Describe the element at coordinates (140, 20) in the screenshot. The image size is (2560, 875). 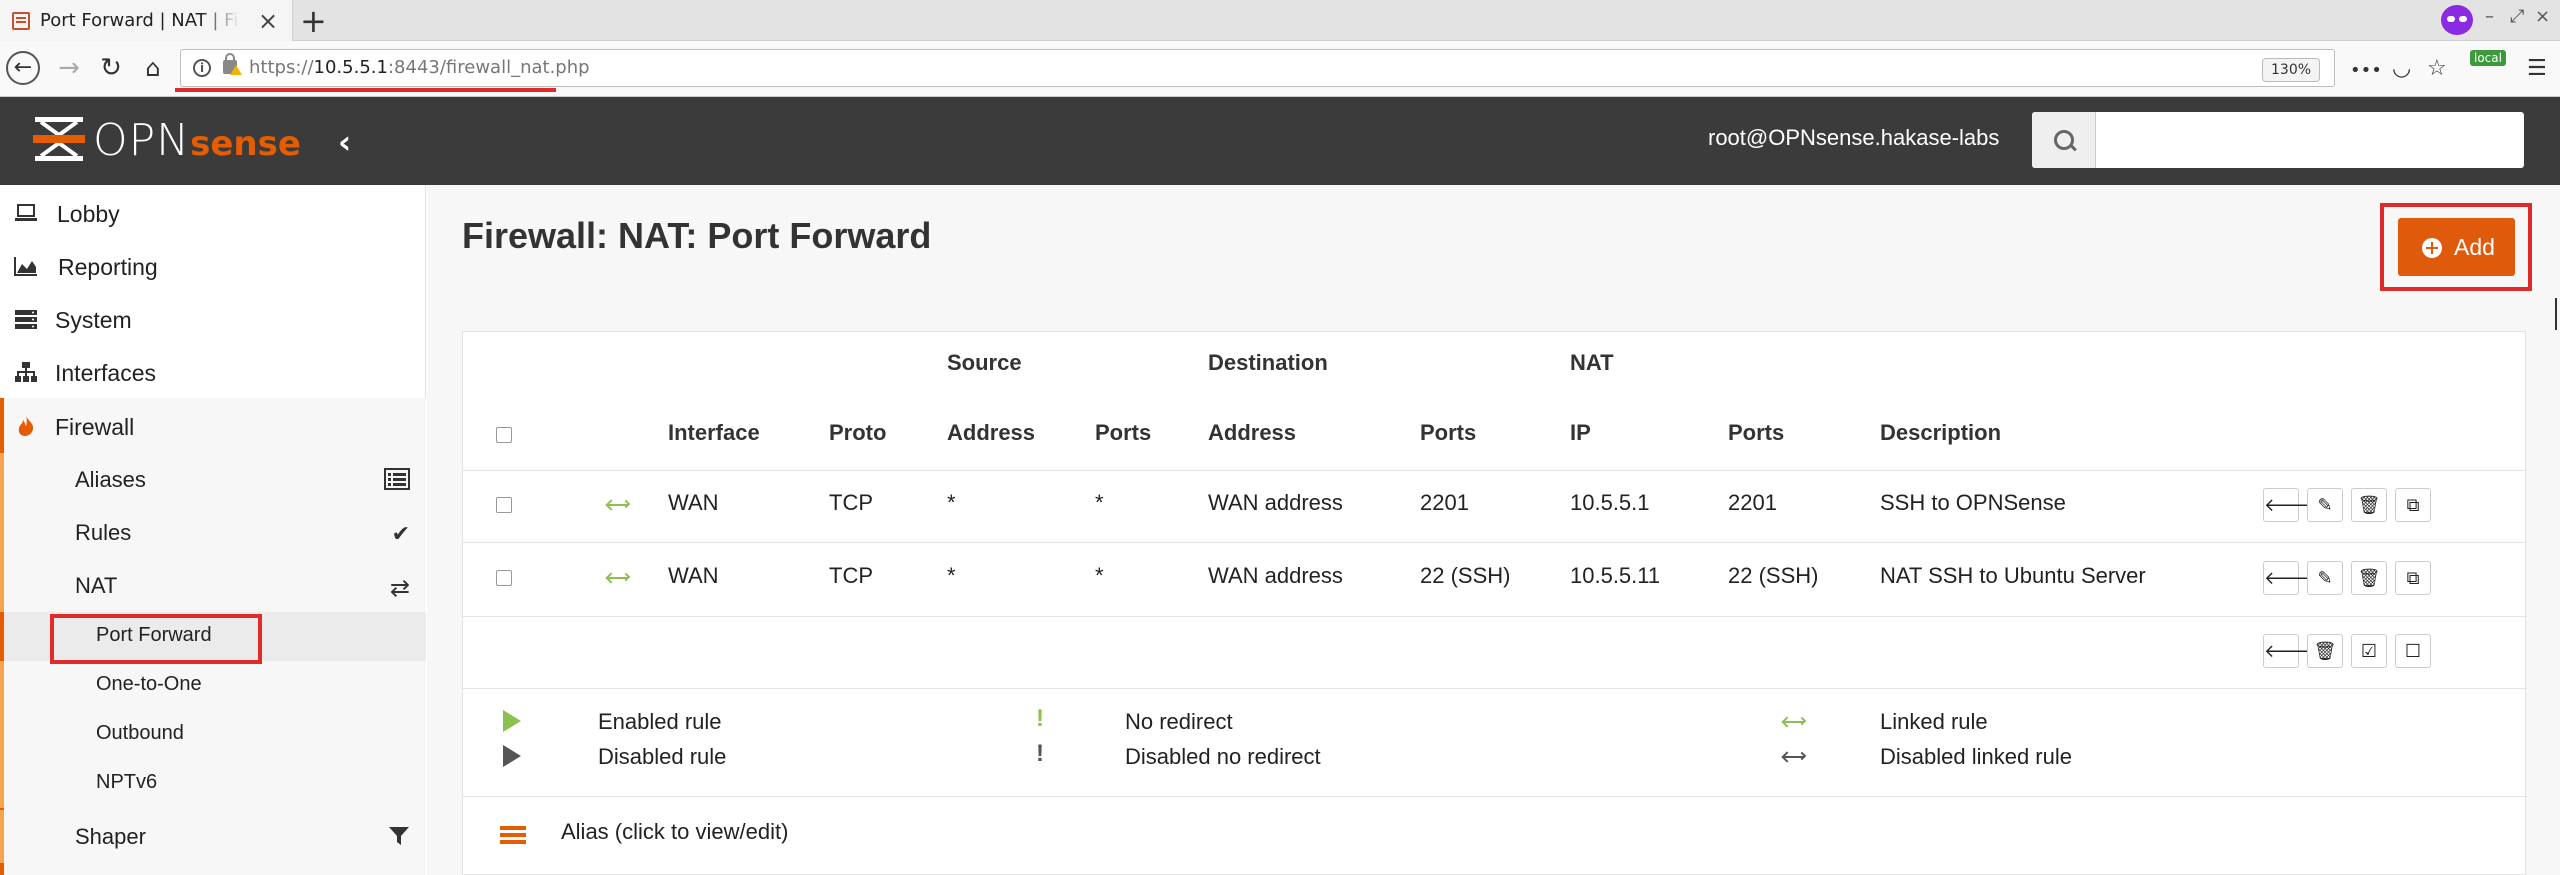
I see `tab-title: Port Forward | NAT | Firewall` at that location.